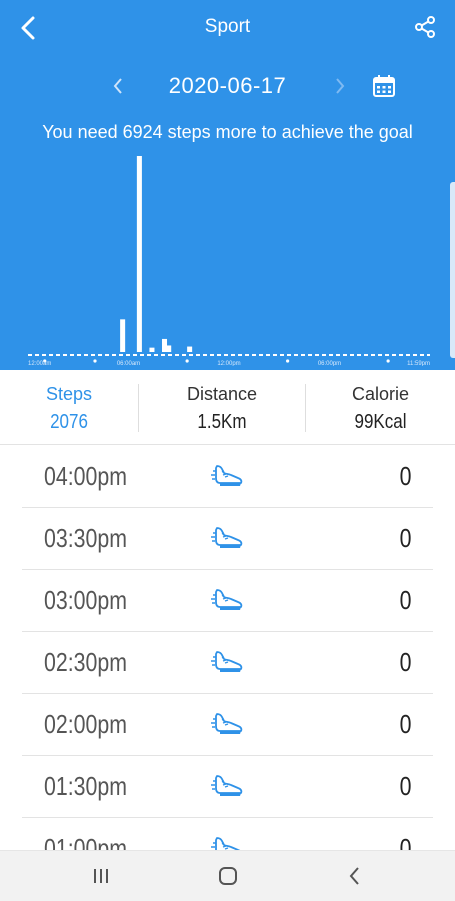 The width and height of the screenshot is (455, 901). I want to click on list-item: 01:00pm 0, so click(227, 833).